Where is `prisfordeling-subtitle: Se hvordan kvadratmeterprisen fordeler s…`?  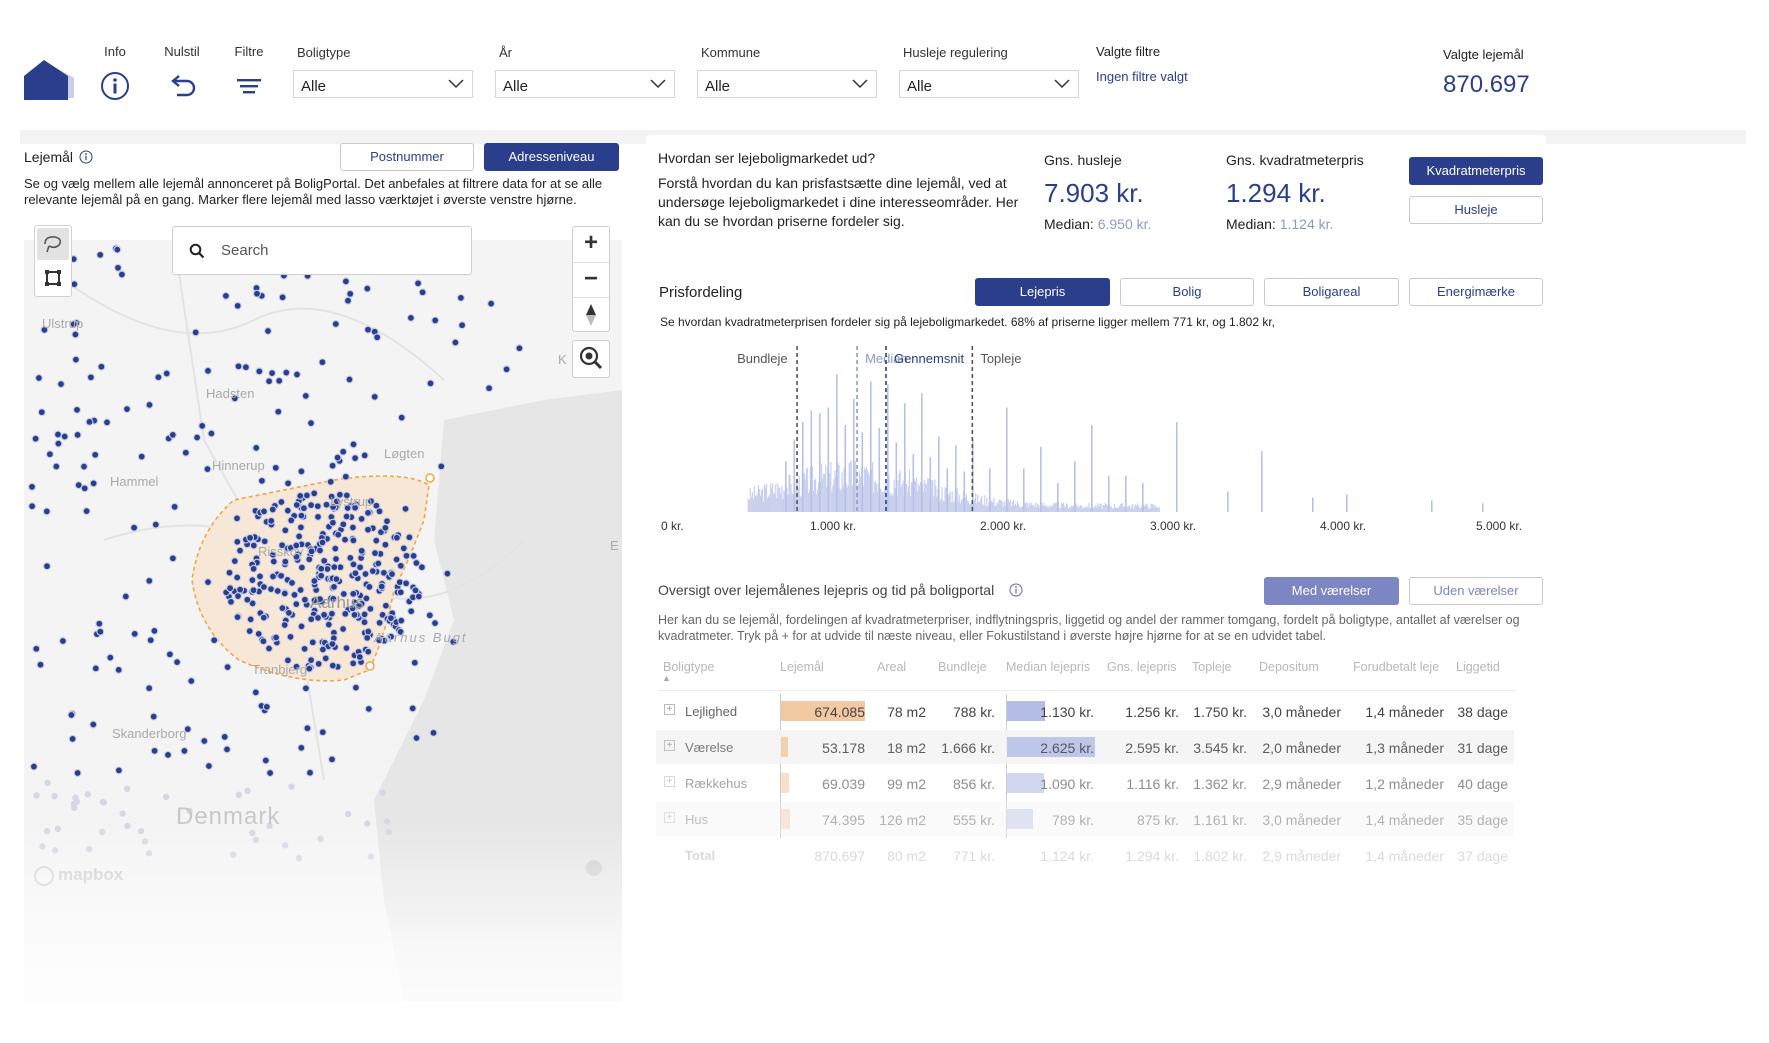
prisfordeling-subtitle: Se hvordan kvadratmeterprisen fordeler s… is located at coordinates (967, 322).